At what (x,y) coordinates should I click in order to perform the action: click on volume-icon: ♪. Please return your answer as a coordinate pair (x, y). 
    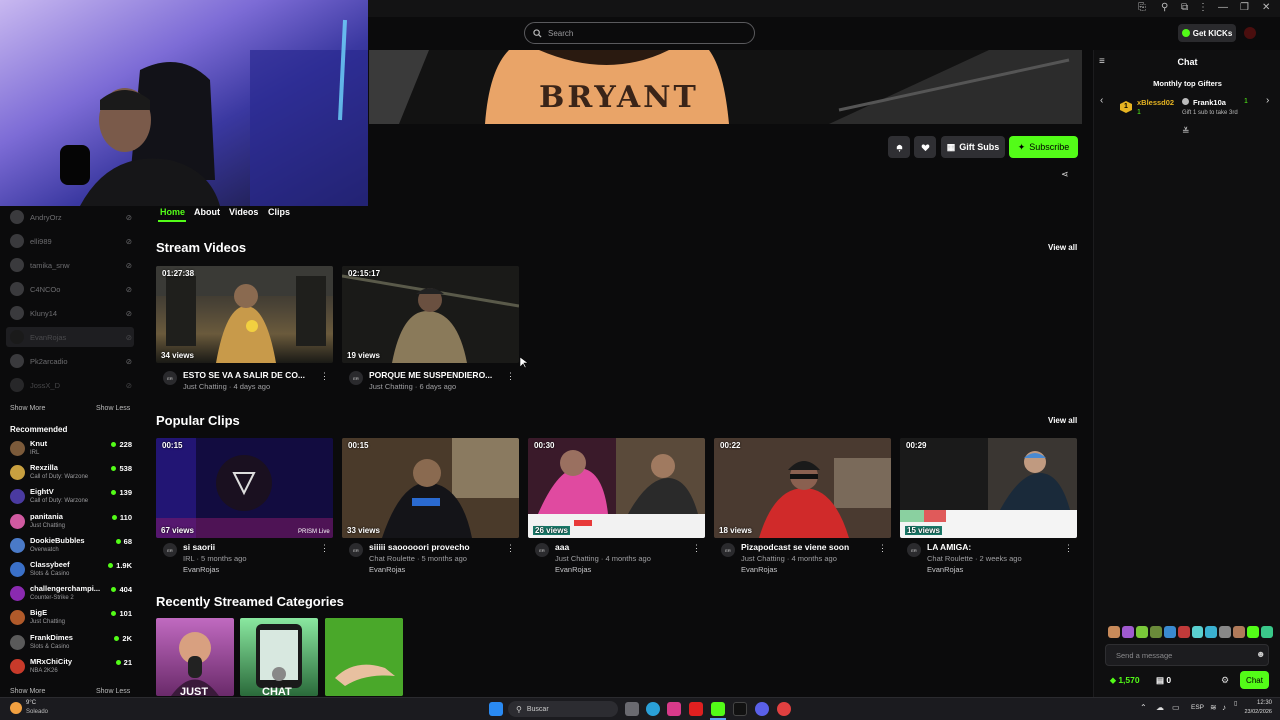
    Looking at the image, I should click on (1224, 707).